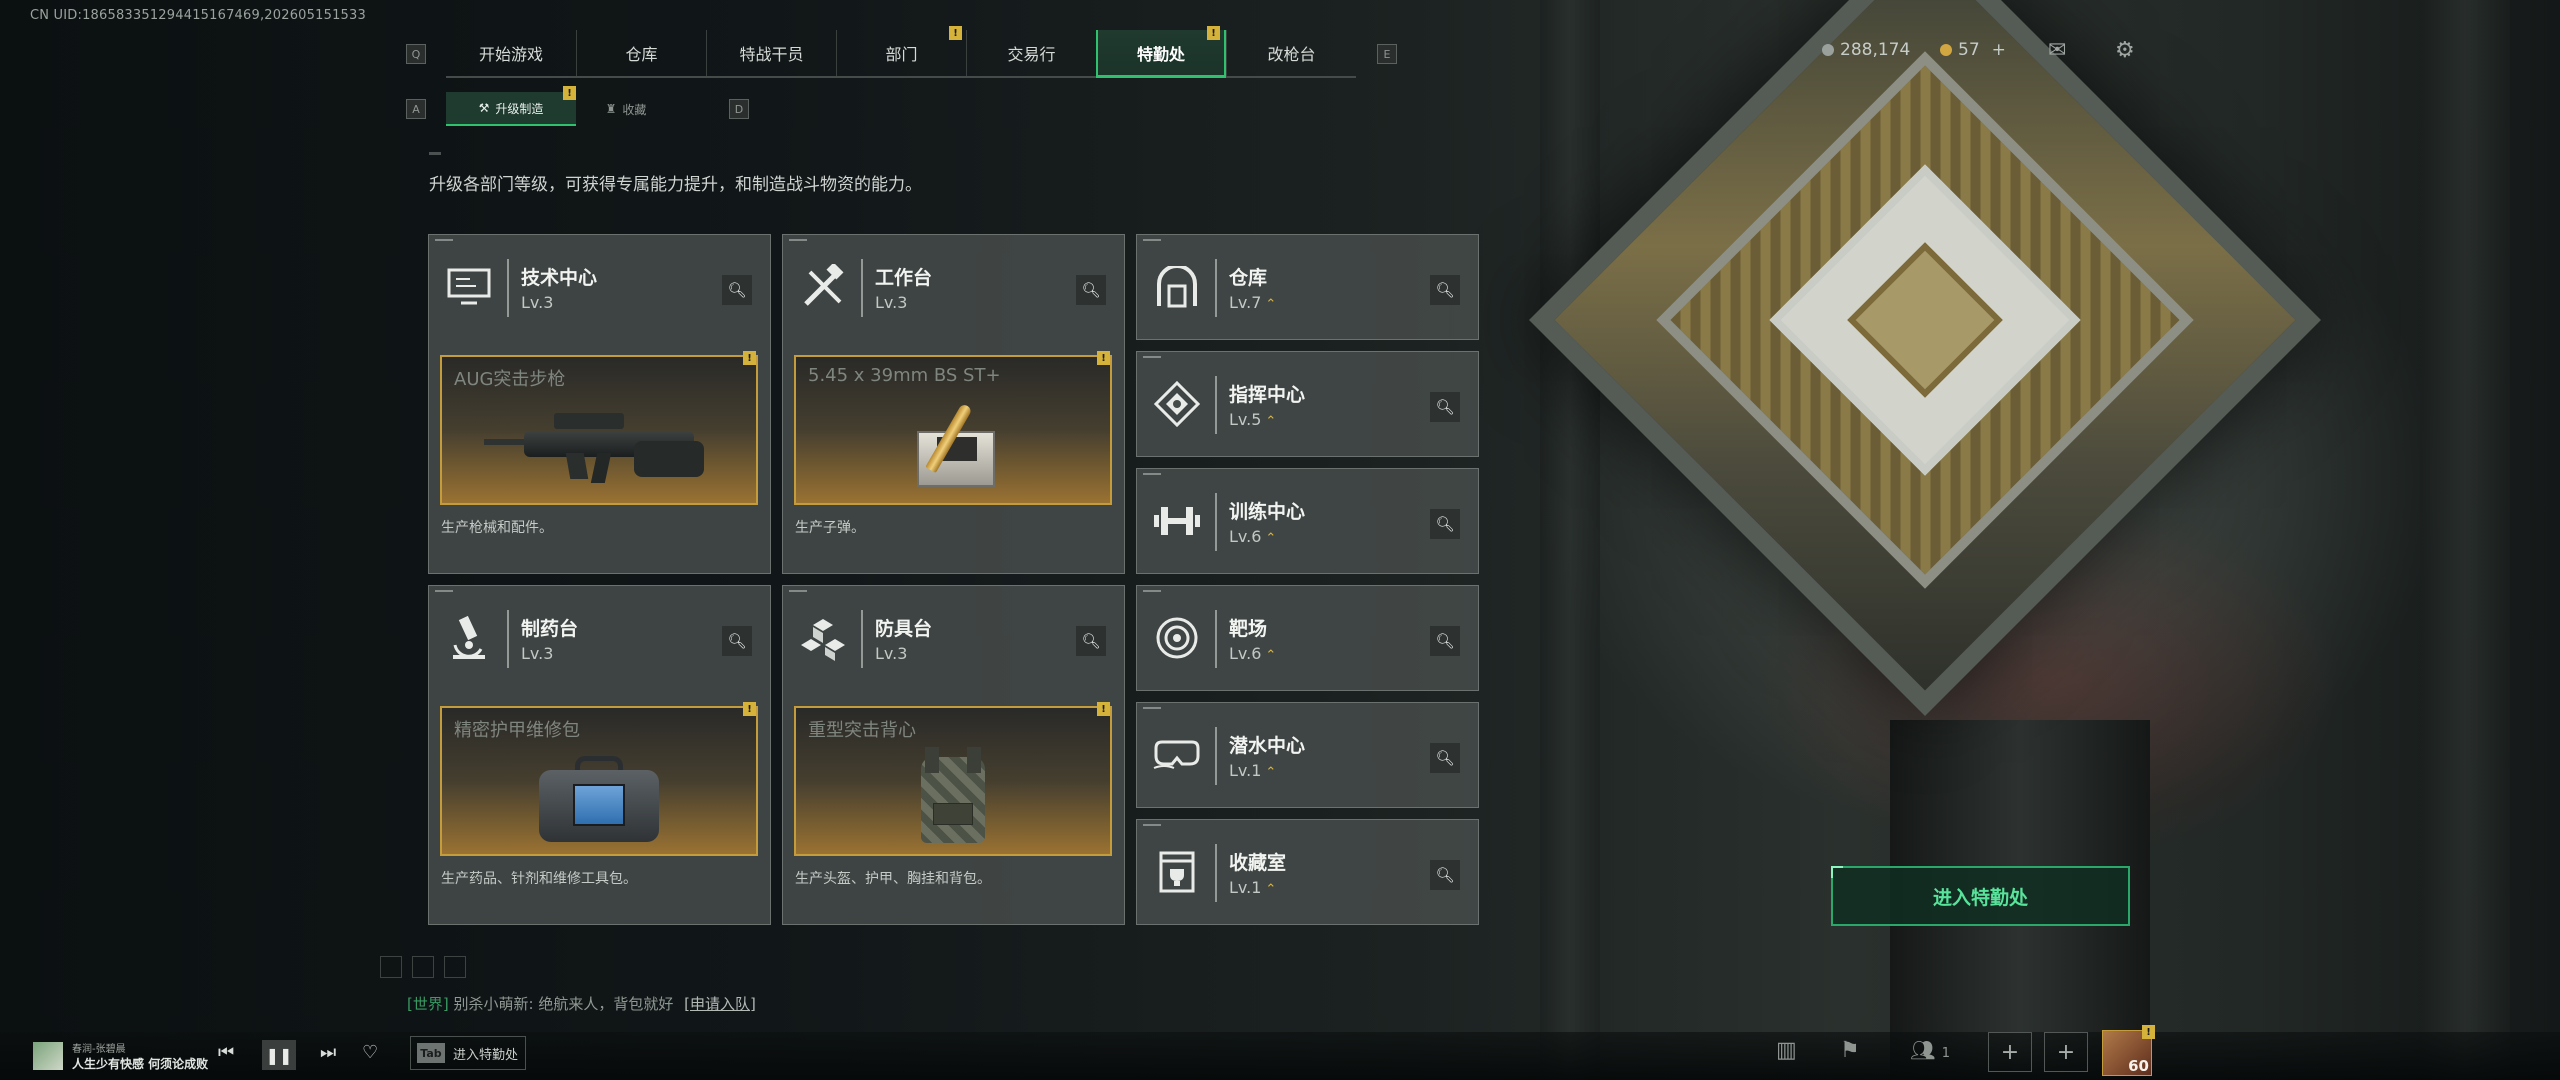  Describe the element at coordinates (953, 796) in the screenshot. I see `vest-image` at that location.